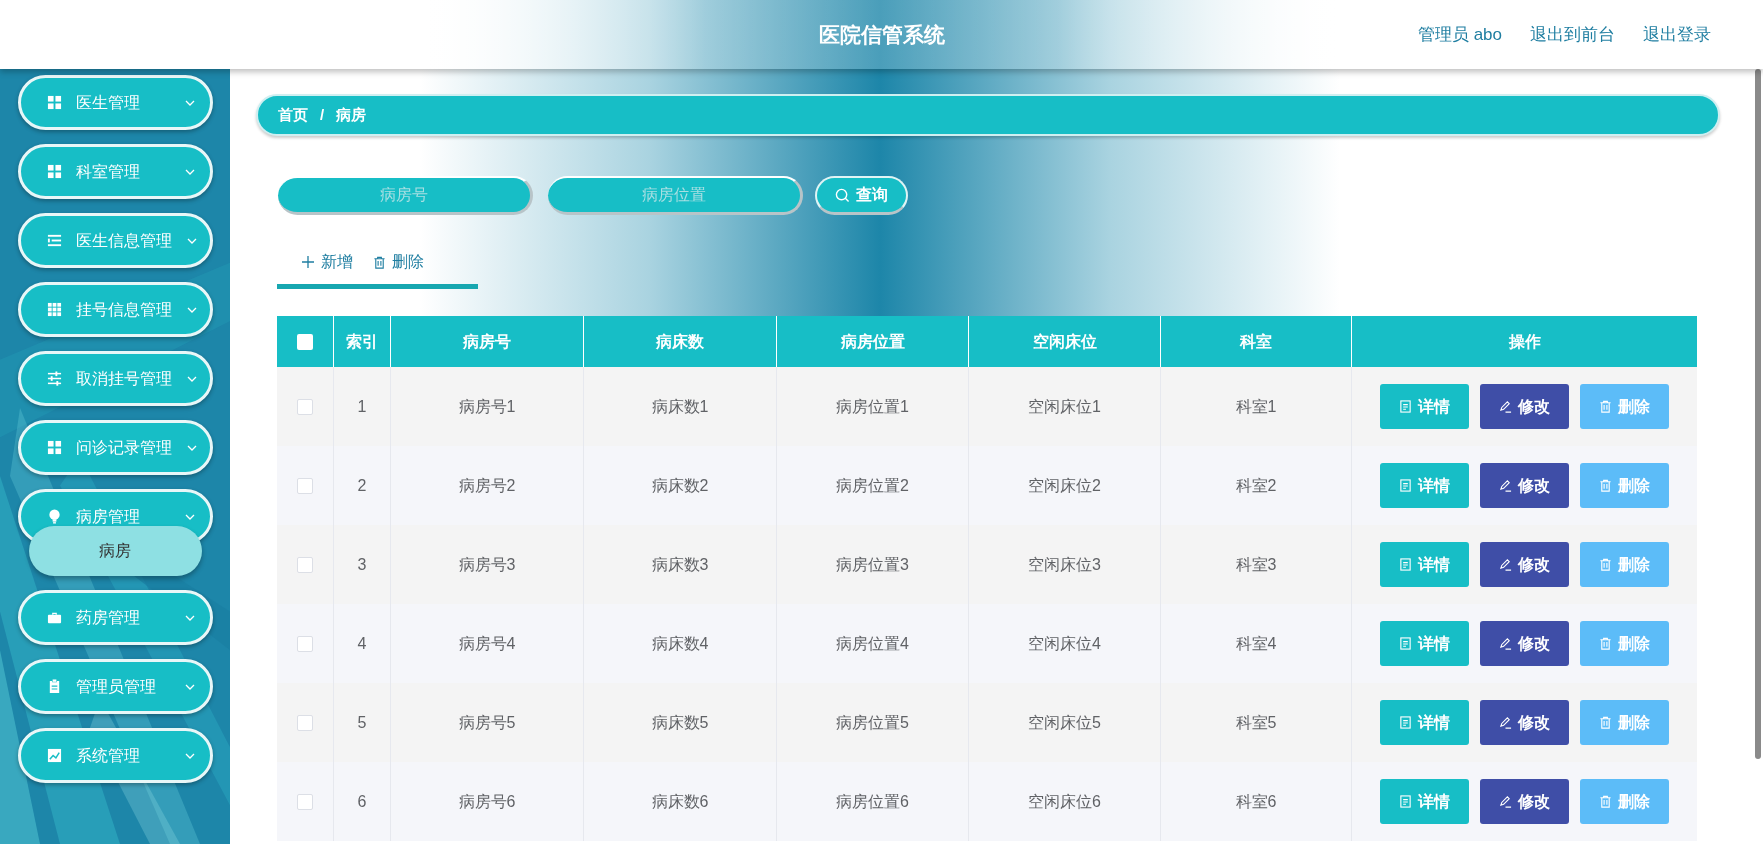 This screenshot has width=1763, height=844. Describe the element at coordinates (362, 485) in the screenshot. I see `table-cell-text: 2` at that location.